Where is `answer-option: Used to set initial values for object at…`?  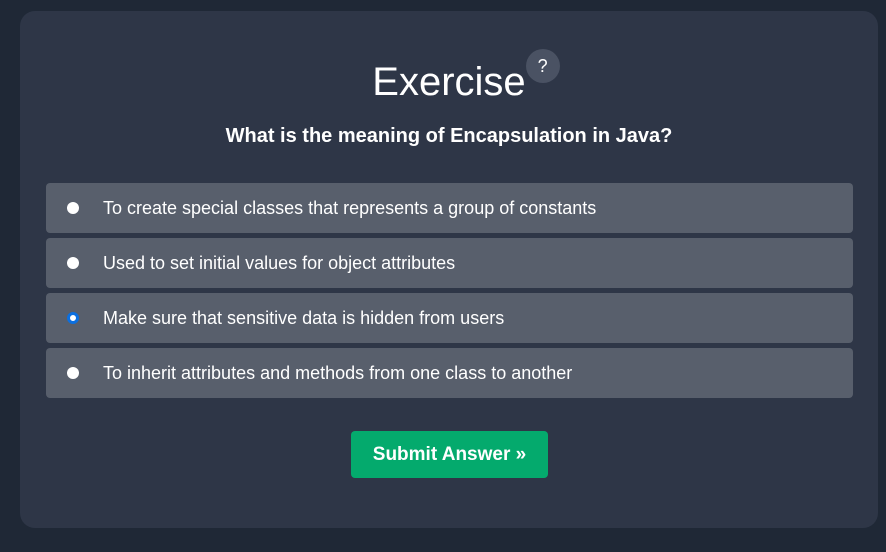
answer-option: Used to set initial values for object at… is located at coordinates (449, 263).